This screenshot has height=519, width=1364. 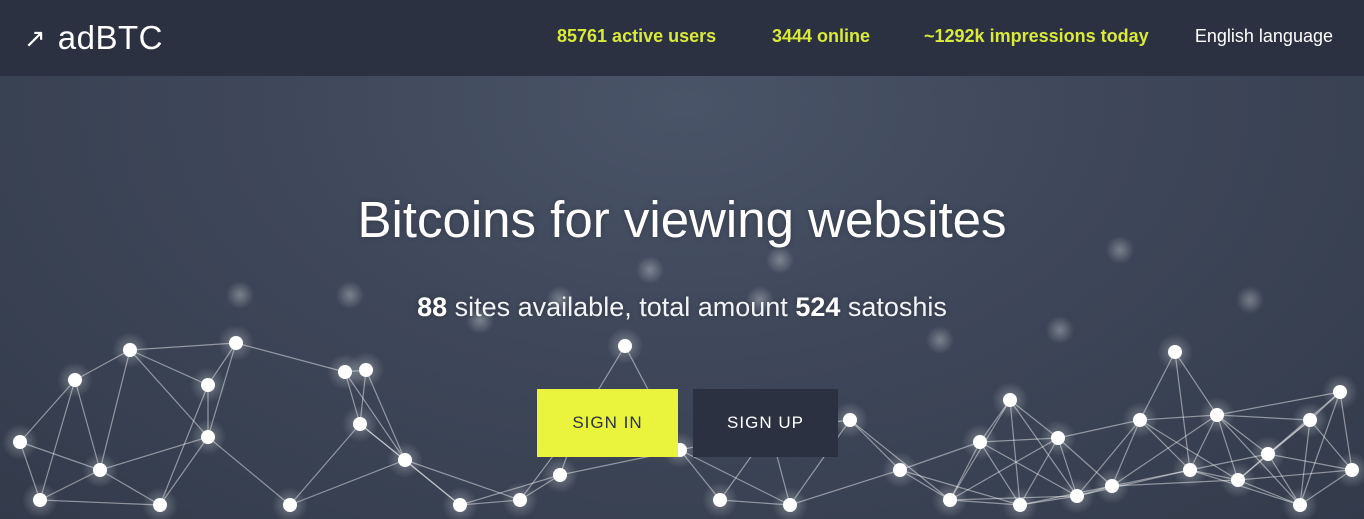 I want to click on sign-up-button: SIGN UP, so click(x=765, y=423).